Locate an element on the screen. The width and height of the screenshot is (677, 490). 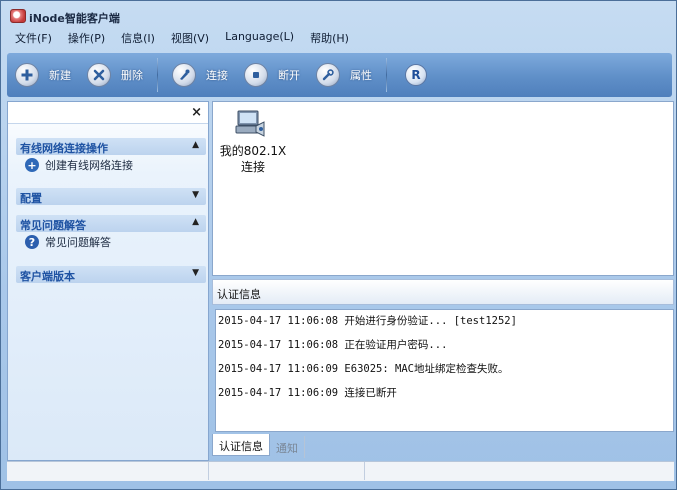
delete-button: 删除 is located at coordinates (115, 75).